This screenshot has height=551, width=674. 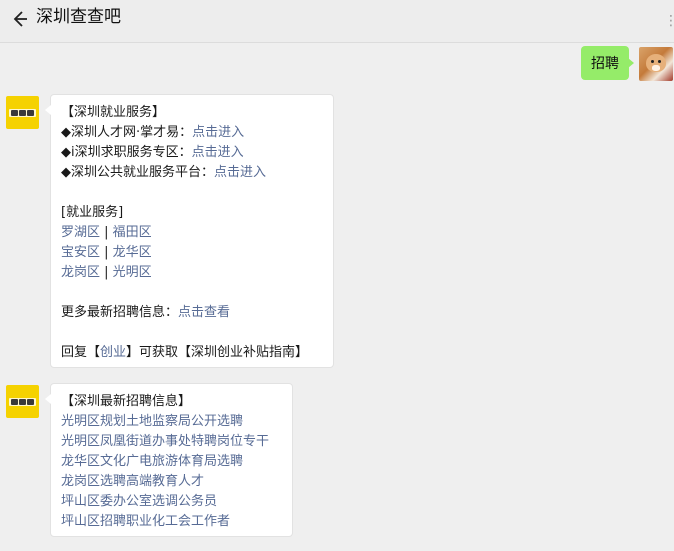 What do you see at coordinates (164, 172) in the screenshot?
I see `service-row: ◆深圳公共就业服务平台：点击进入` at bounding box center [164, 172].